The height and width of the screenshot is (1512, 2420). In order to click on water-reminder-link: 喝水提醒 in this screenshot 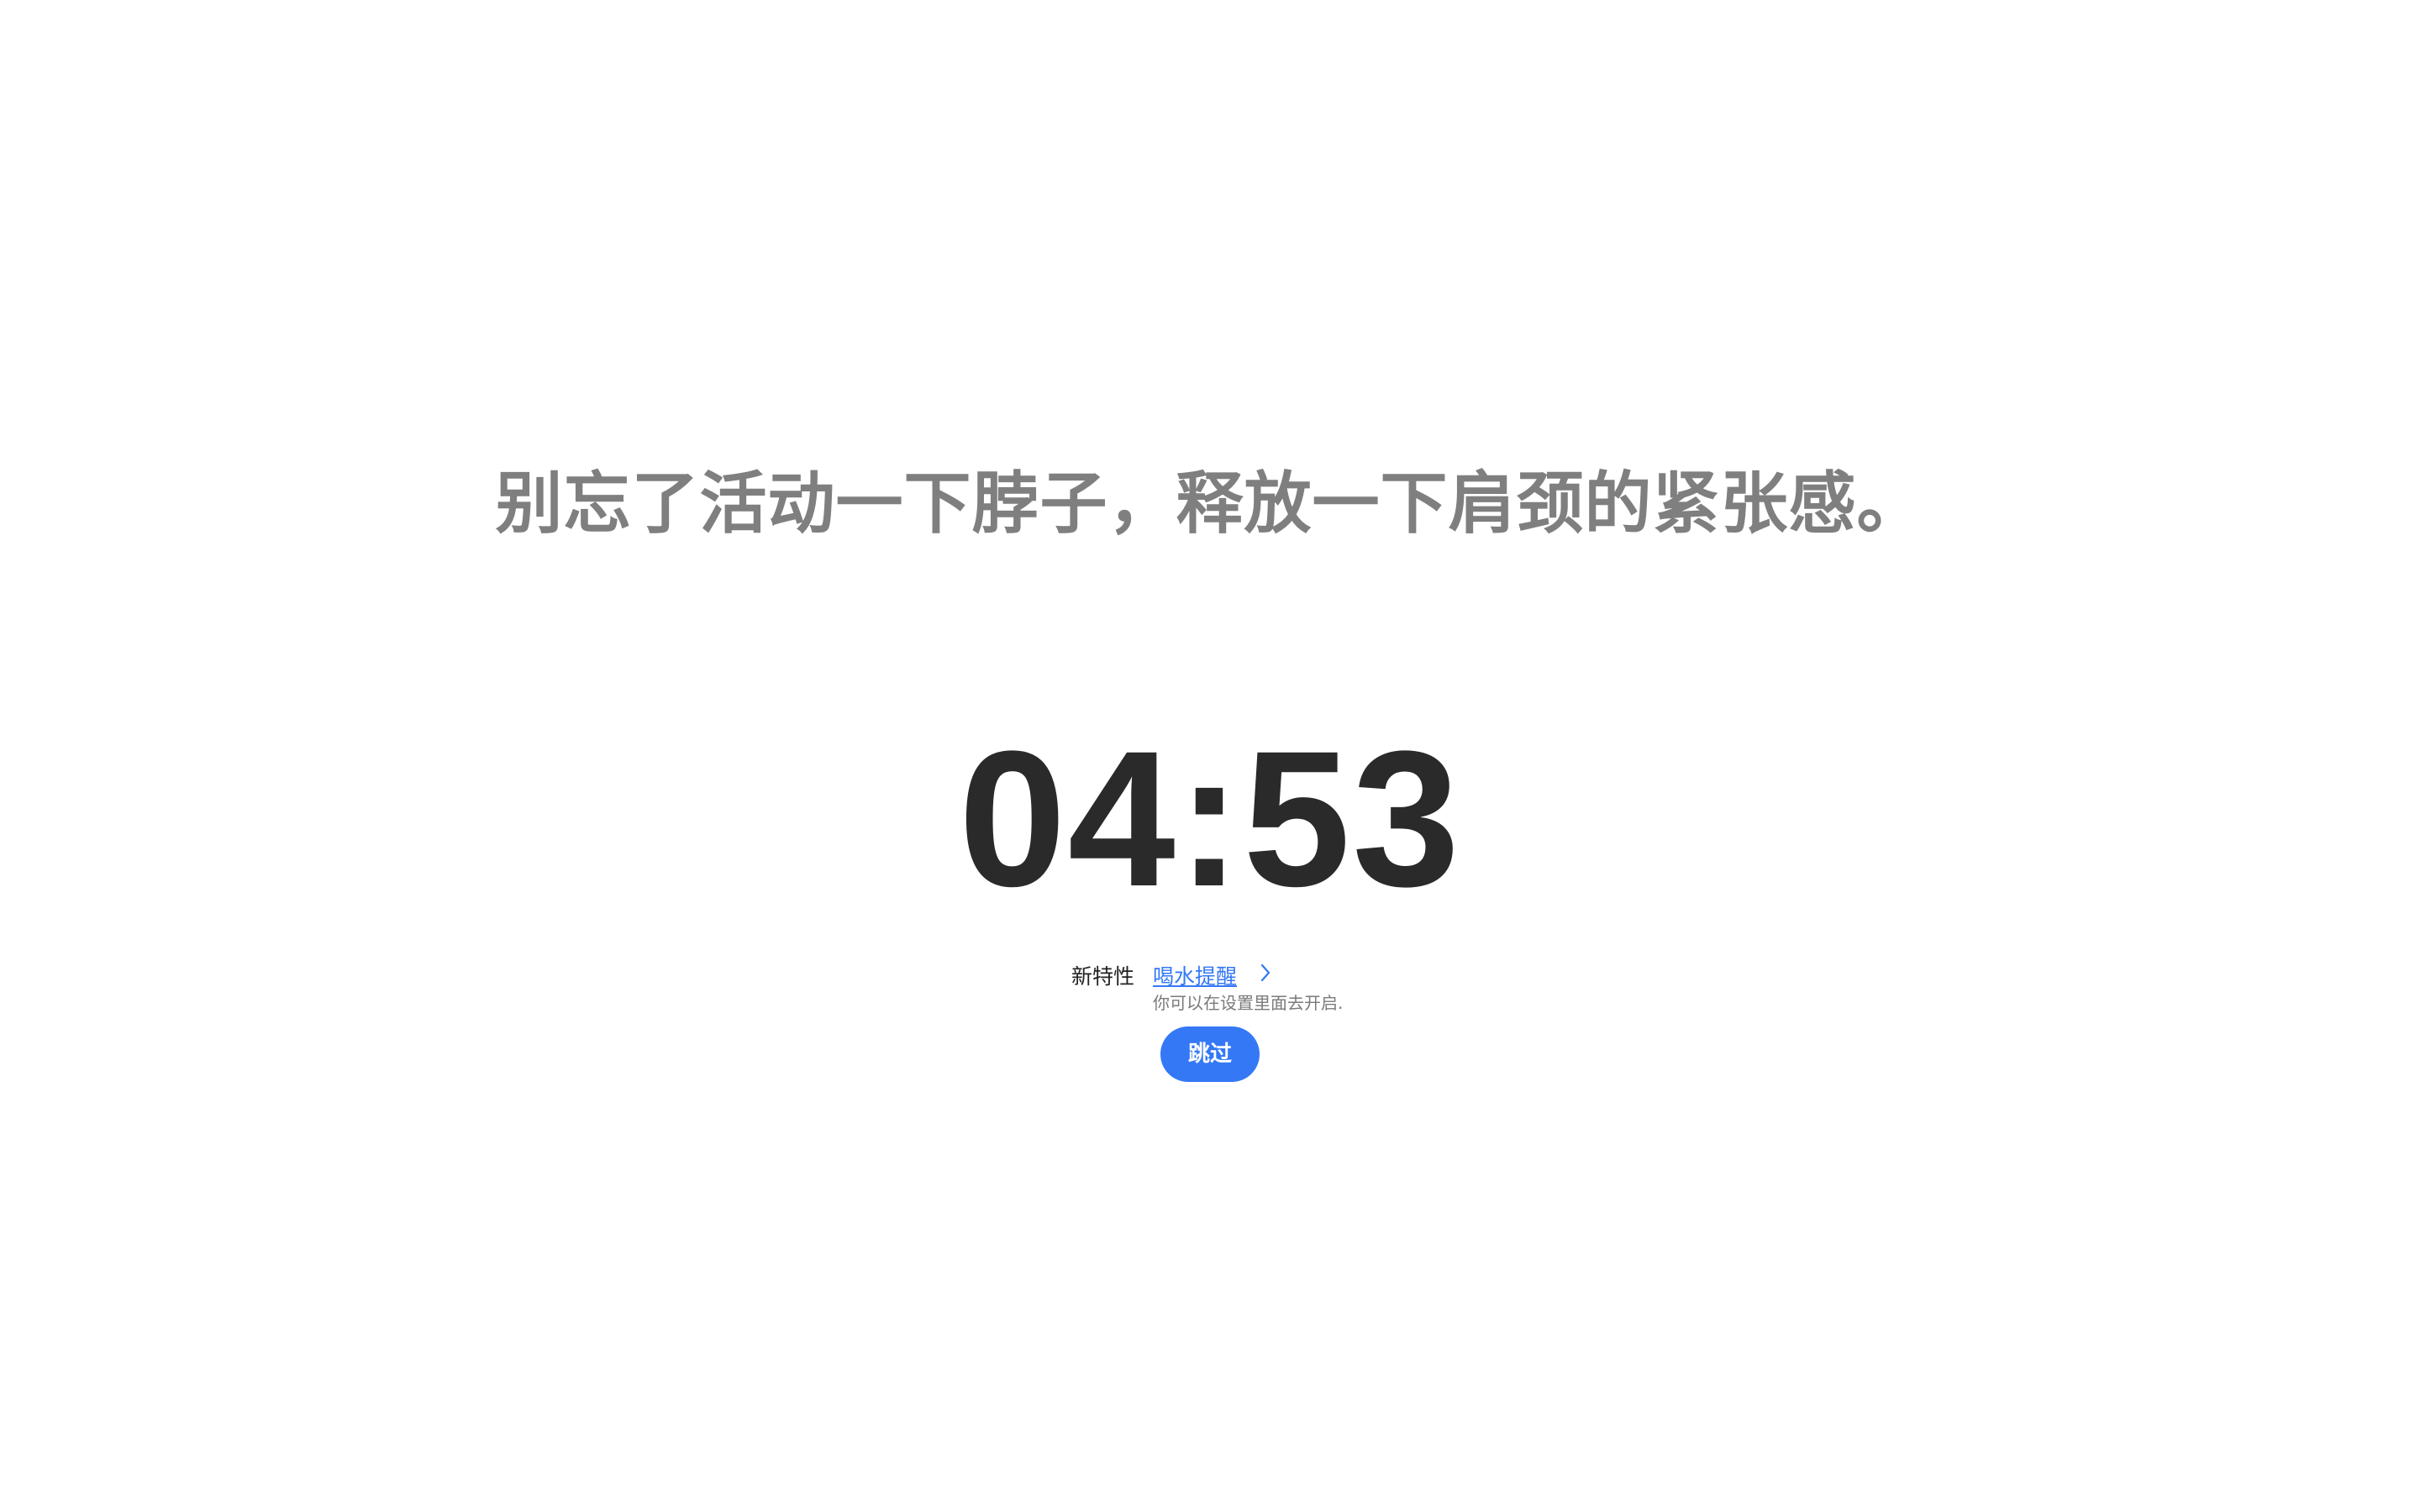, I will do `click(1195, 975)`.